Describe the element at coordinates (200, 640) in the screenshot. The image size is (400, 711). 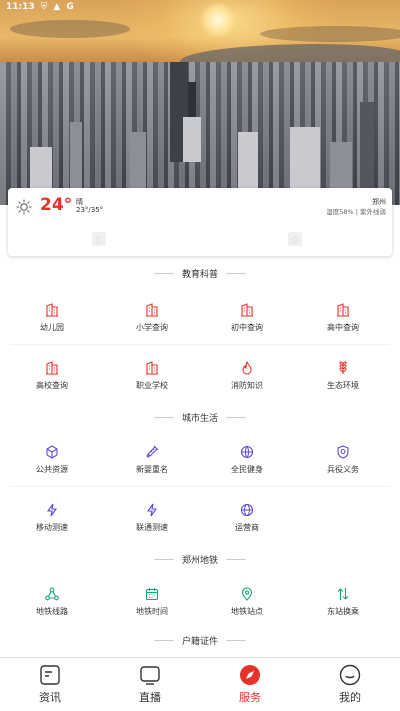
I see `section-title-household: 户籍证件` at that location.